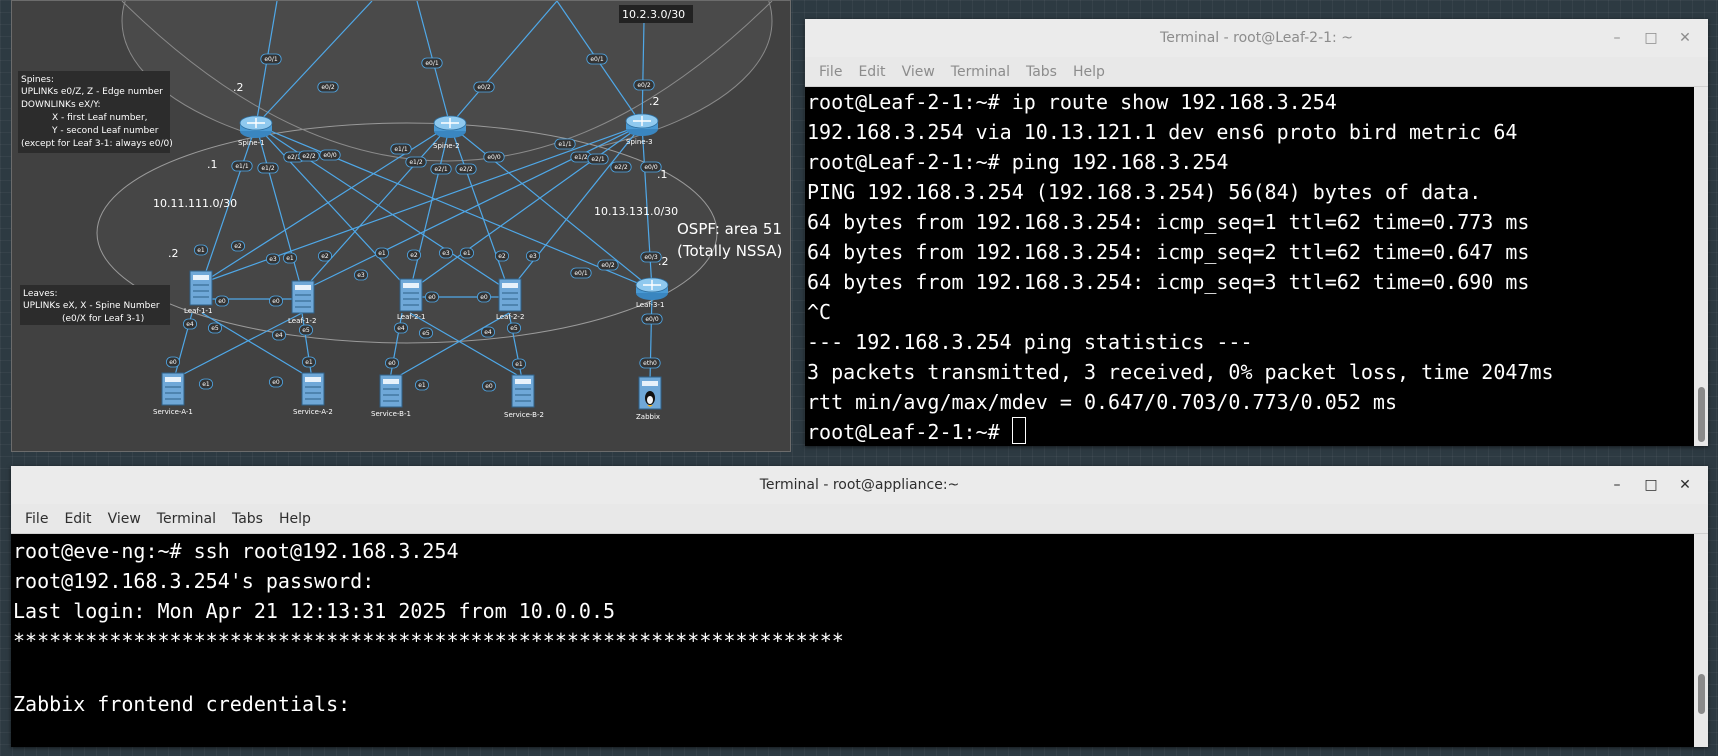 The height and width of the screenshot is (756, 1718). What do you see at coordinates (173, 389) in the screenshot?
I see `service-a-1-server` at bounding box center [173, 389].